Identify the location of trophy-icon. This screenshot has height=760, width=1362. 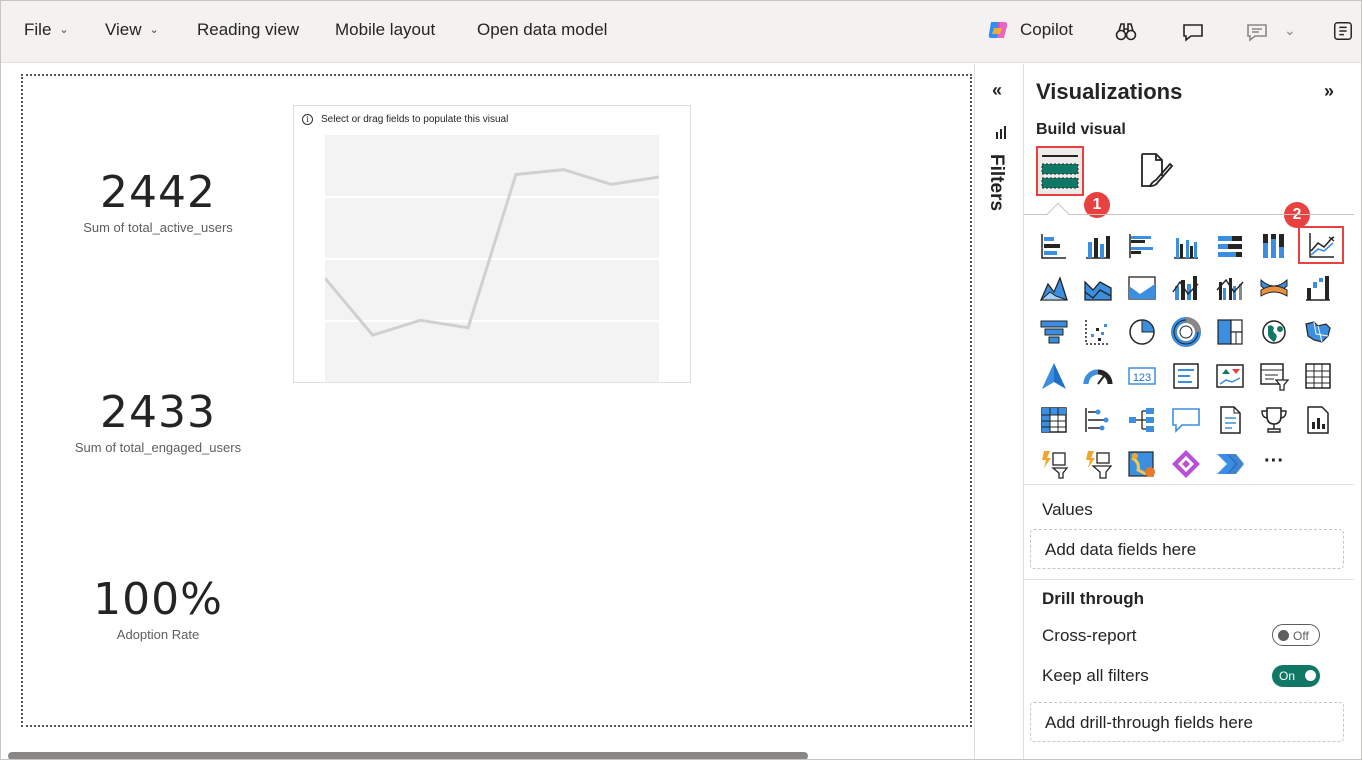
(1274, 420).